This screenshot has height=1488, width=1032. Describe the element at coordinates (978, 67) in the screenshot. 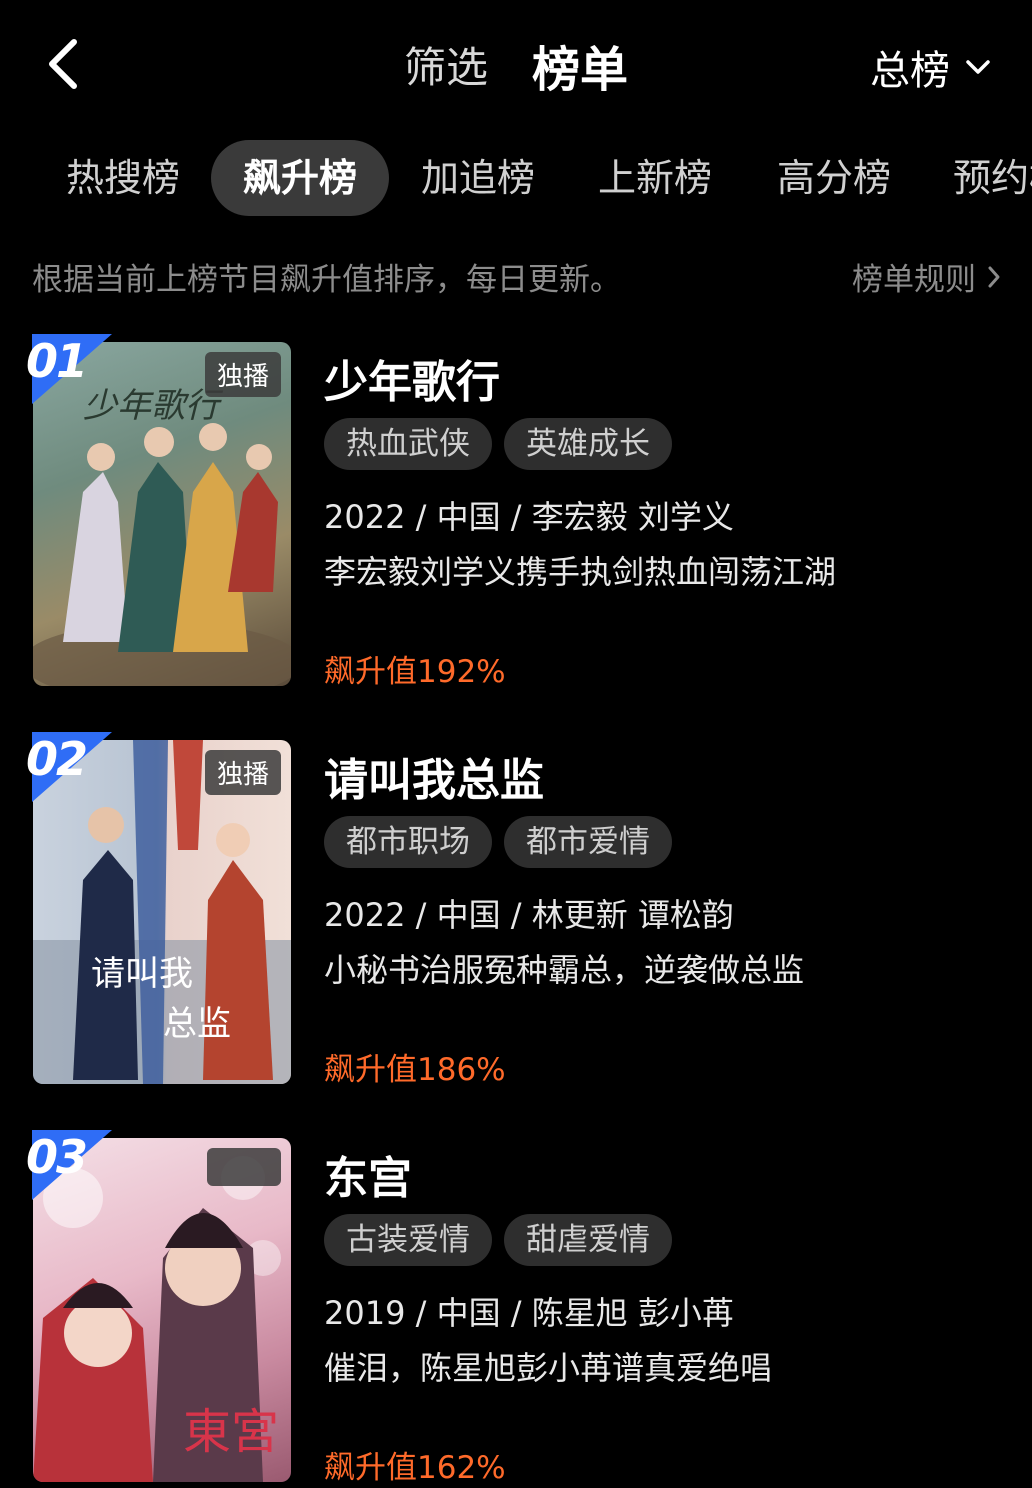

I see `chevron-down-icon` at that location.